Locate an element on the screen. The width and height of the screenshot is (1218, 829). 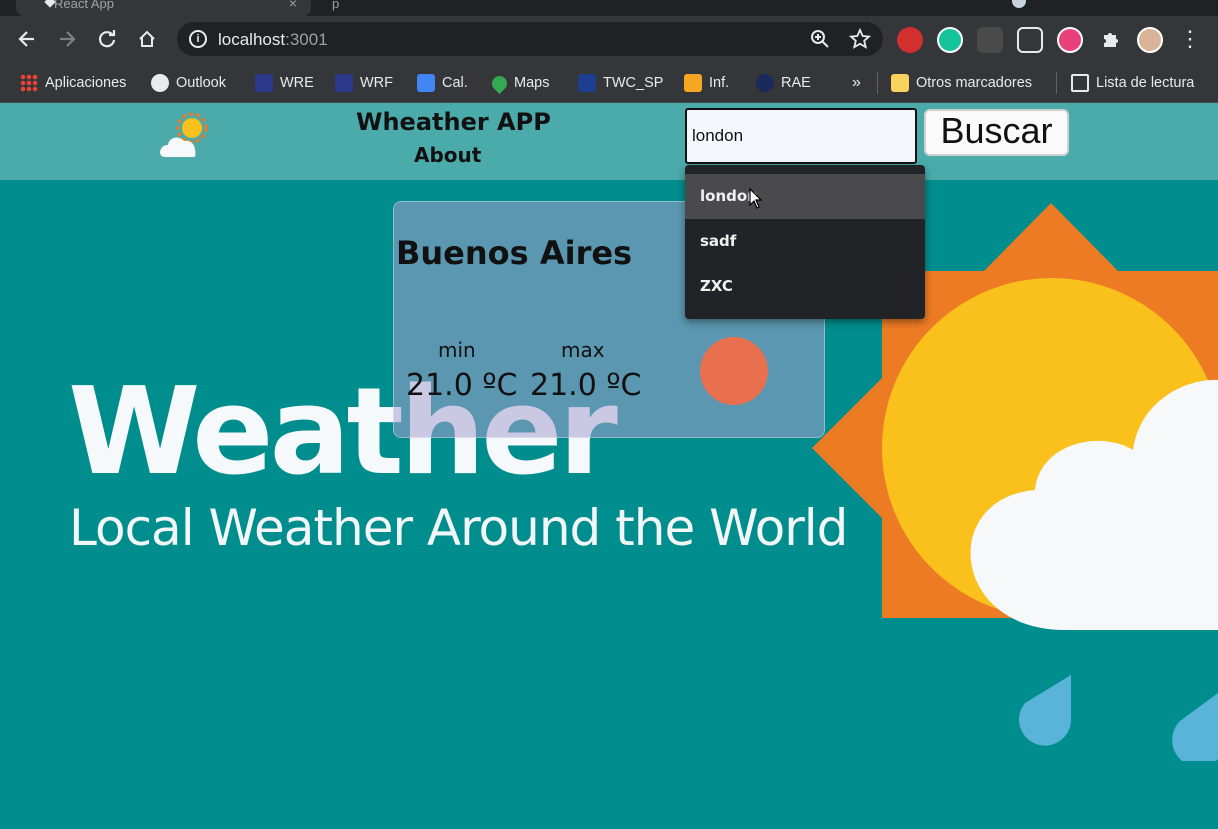
min-label: min is located at coordinates (457, 350).